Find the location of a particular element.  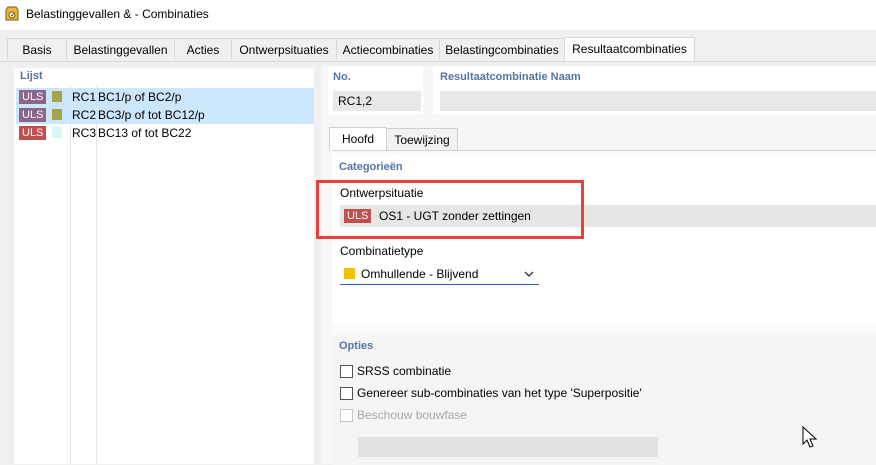

tab-basis: Basis is located at coordinates (37, 49).